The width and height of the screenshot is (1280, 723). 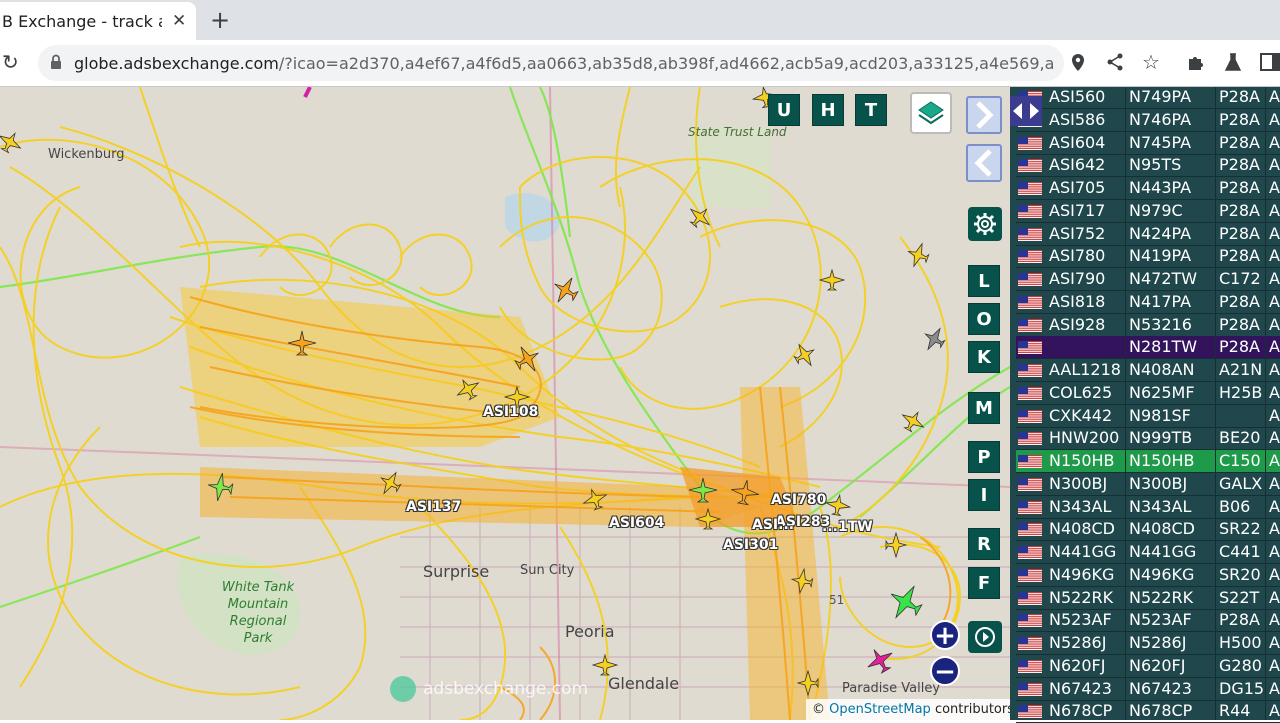 What do you see at coordinates (1148, 484) in the screenshot?
I see `table-row: N300BJ N300BJ GALX A` at bounding box center [1148, 484].